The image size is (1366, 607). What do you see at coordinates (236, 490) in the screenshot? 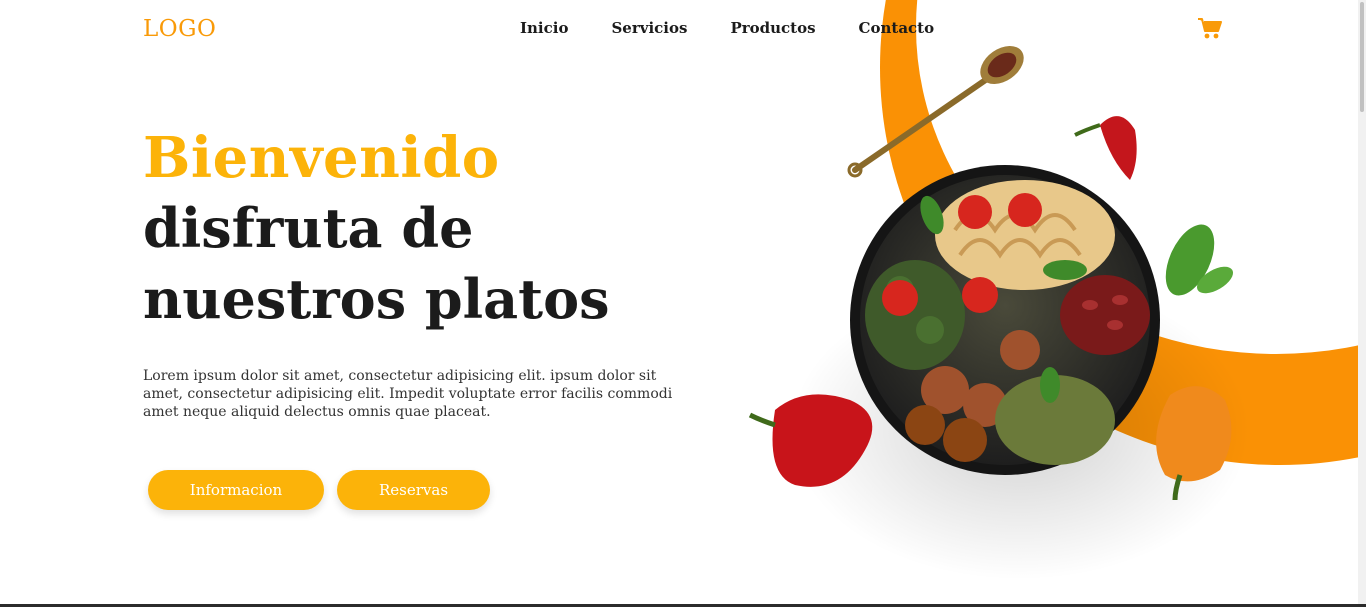
I see `informacion-button: Informacion` at bounding box center [236, 490].